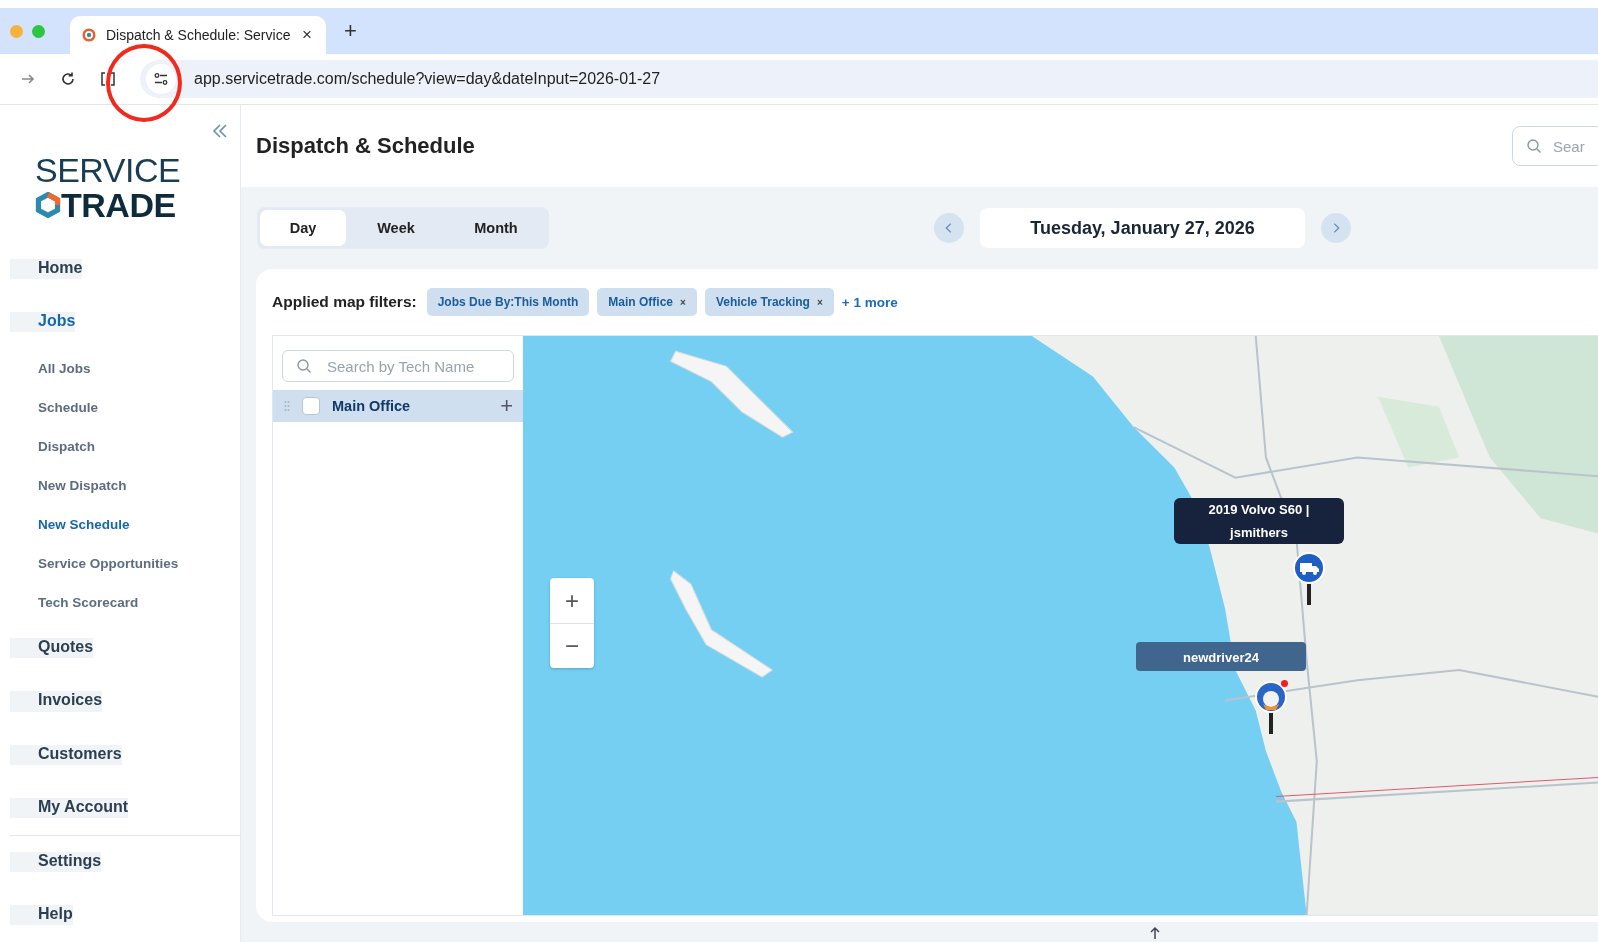  Describe the element at coordinates (572, 600) in the screenshot. I see `zoom-in-button: +` at that location.